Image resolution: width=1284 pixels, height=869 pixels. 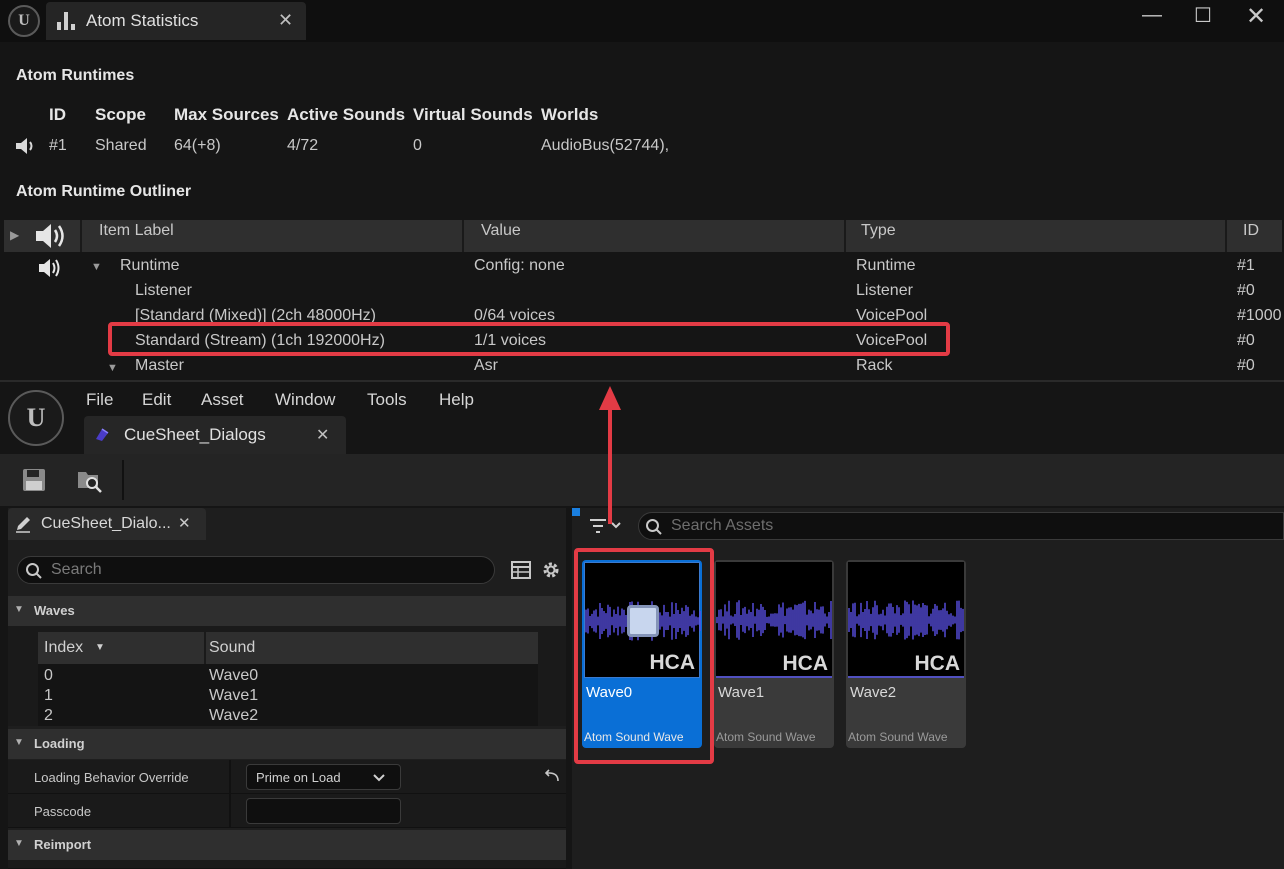 I want to click on asset-search-input: Search Assets, so click(x=961, y=526).